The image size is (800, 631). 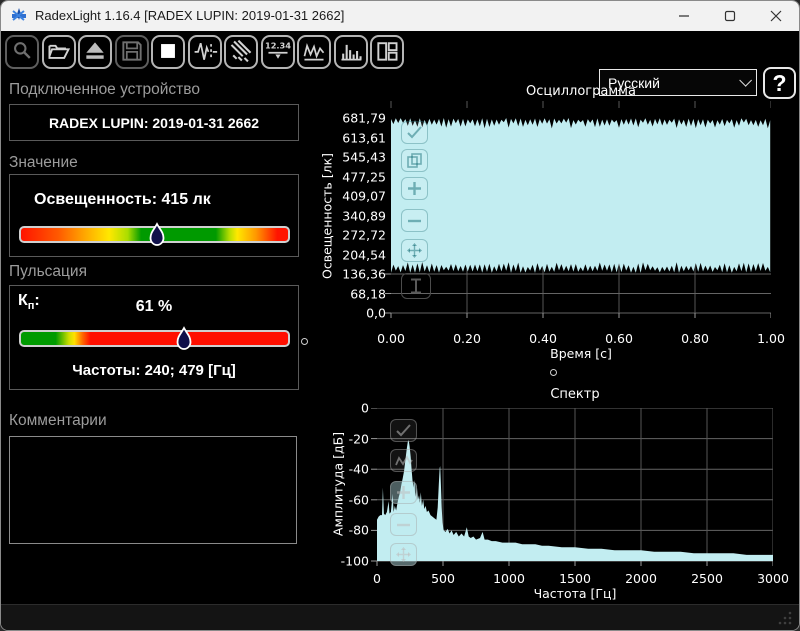 I want to click on ytick-label: -20, so click(x=358, y=439).